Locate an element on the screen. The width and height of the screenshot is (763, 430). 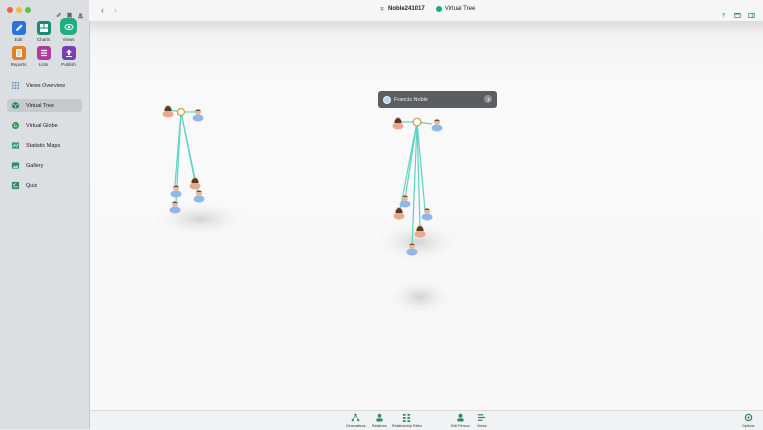
help-icon: ? is located at coordinates (723, 13).